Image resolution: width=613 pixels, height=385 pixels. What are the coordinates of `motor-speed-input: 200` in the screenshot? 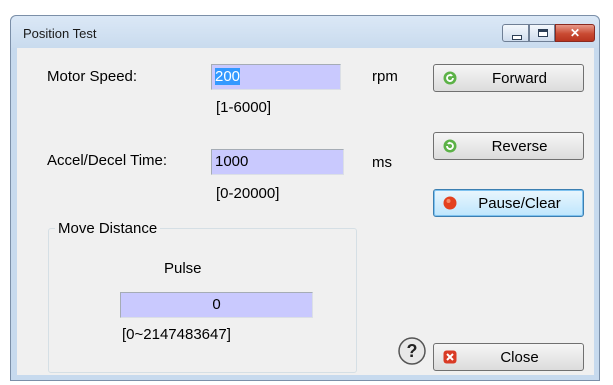 It's located at (276, 77).